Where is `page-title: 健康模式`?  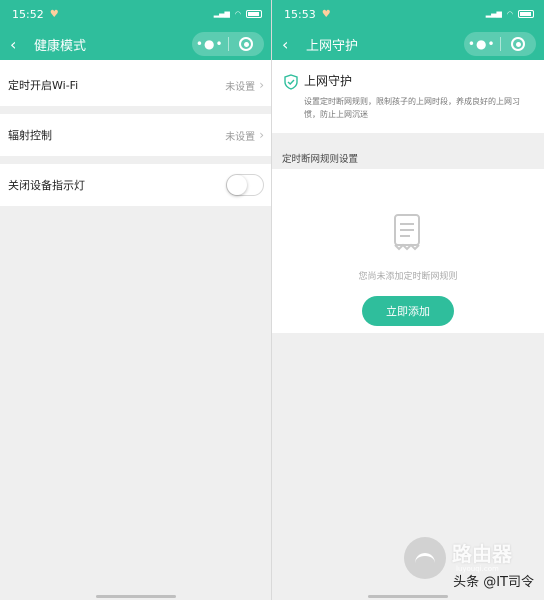
page-title: 健康模式 is located at coordinates (60, 46).